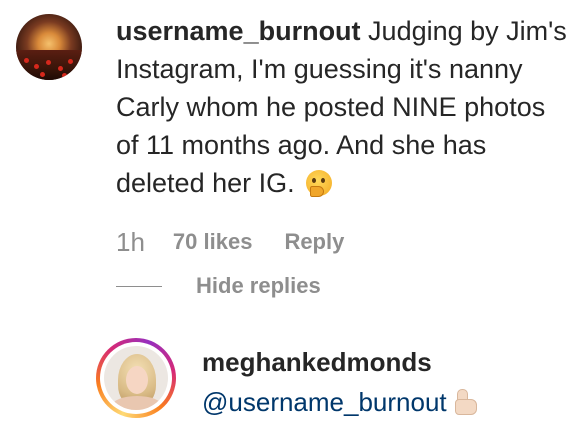 The width and height of the screenshot is (586, 424). What do you see at coordinates (213, 242) in the screenshot?
I see `likes-count: 70 likes` at bounding box center [213, 242].